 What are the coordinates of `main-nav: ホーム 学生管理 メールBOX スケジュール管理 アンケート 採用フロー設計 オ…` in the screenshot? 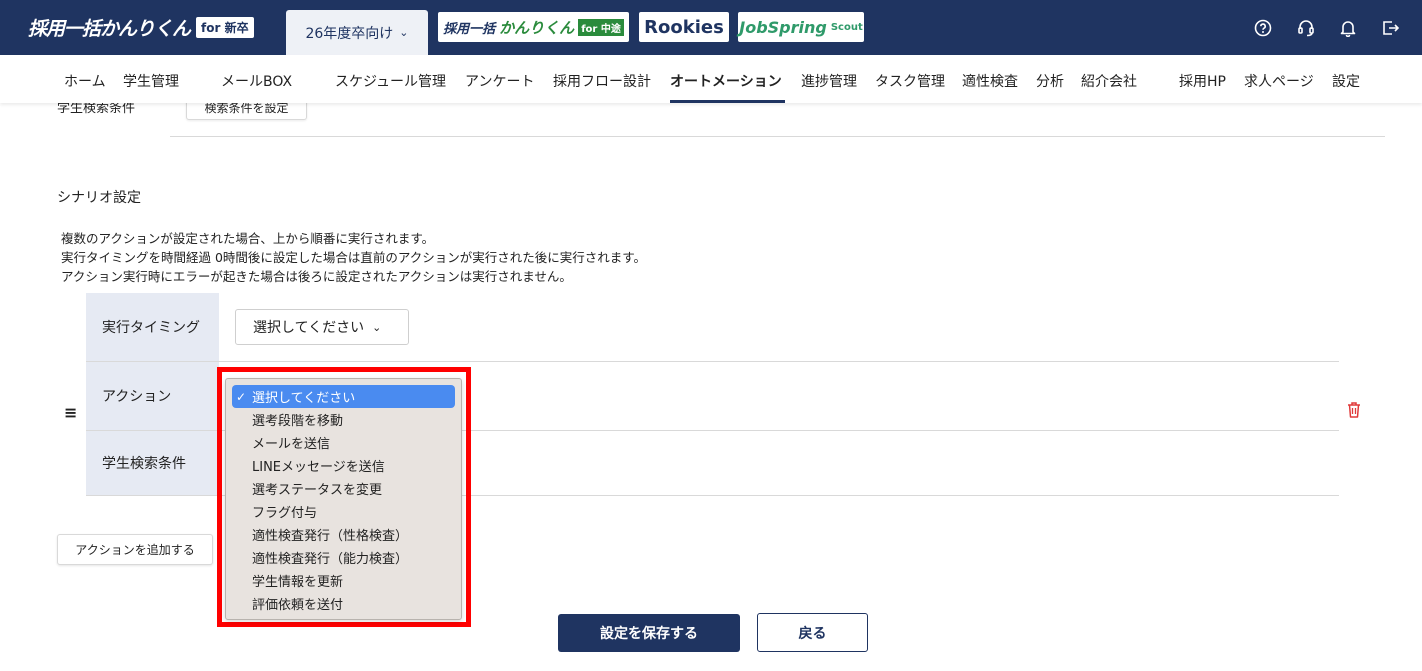 It's located at (711, 79).